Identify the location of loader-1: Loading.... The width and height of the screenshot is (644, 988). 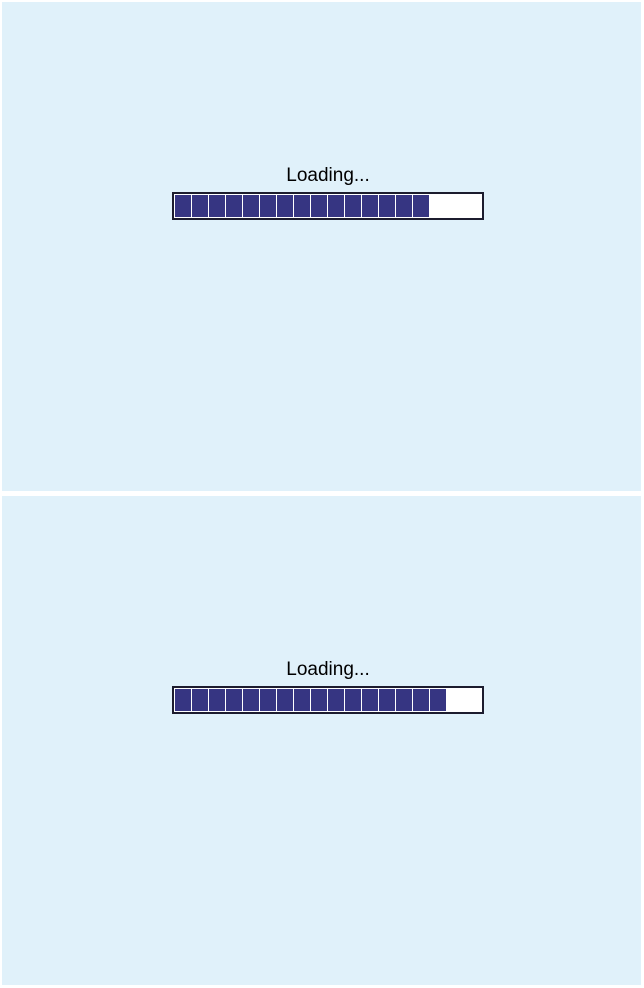
(328, 192).